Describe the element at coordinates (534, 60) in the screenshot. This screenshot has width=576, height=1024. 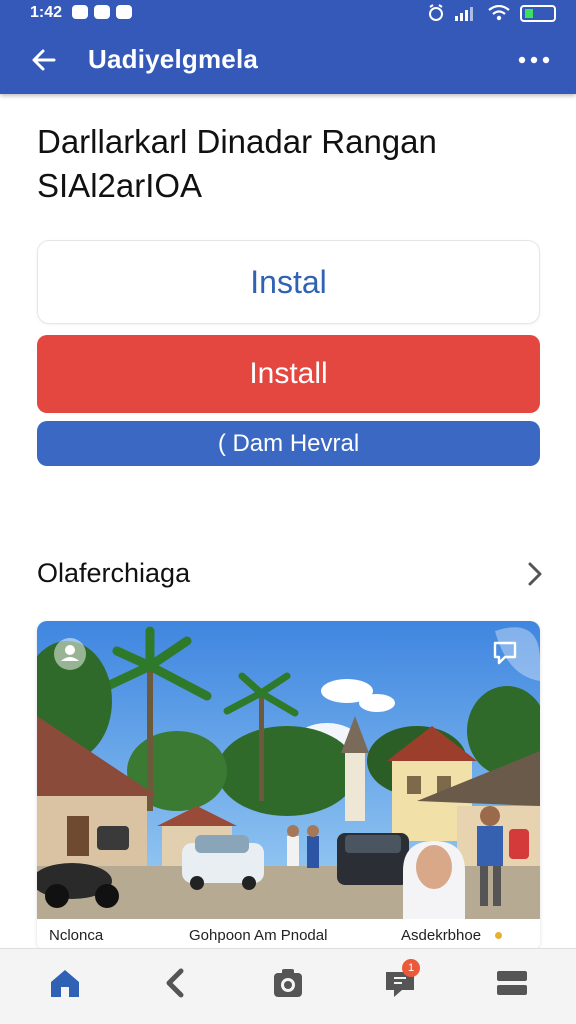
I see `more-dots-icon` at that location.